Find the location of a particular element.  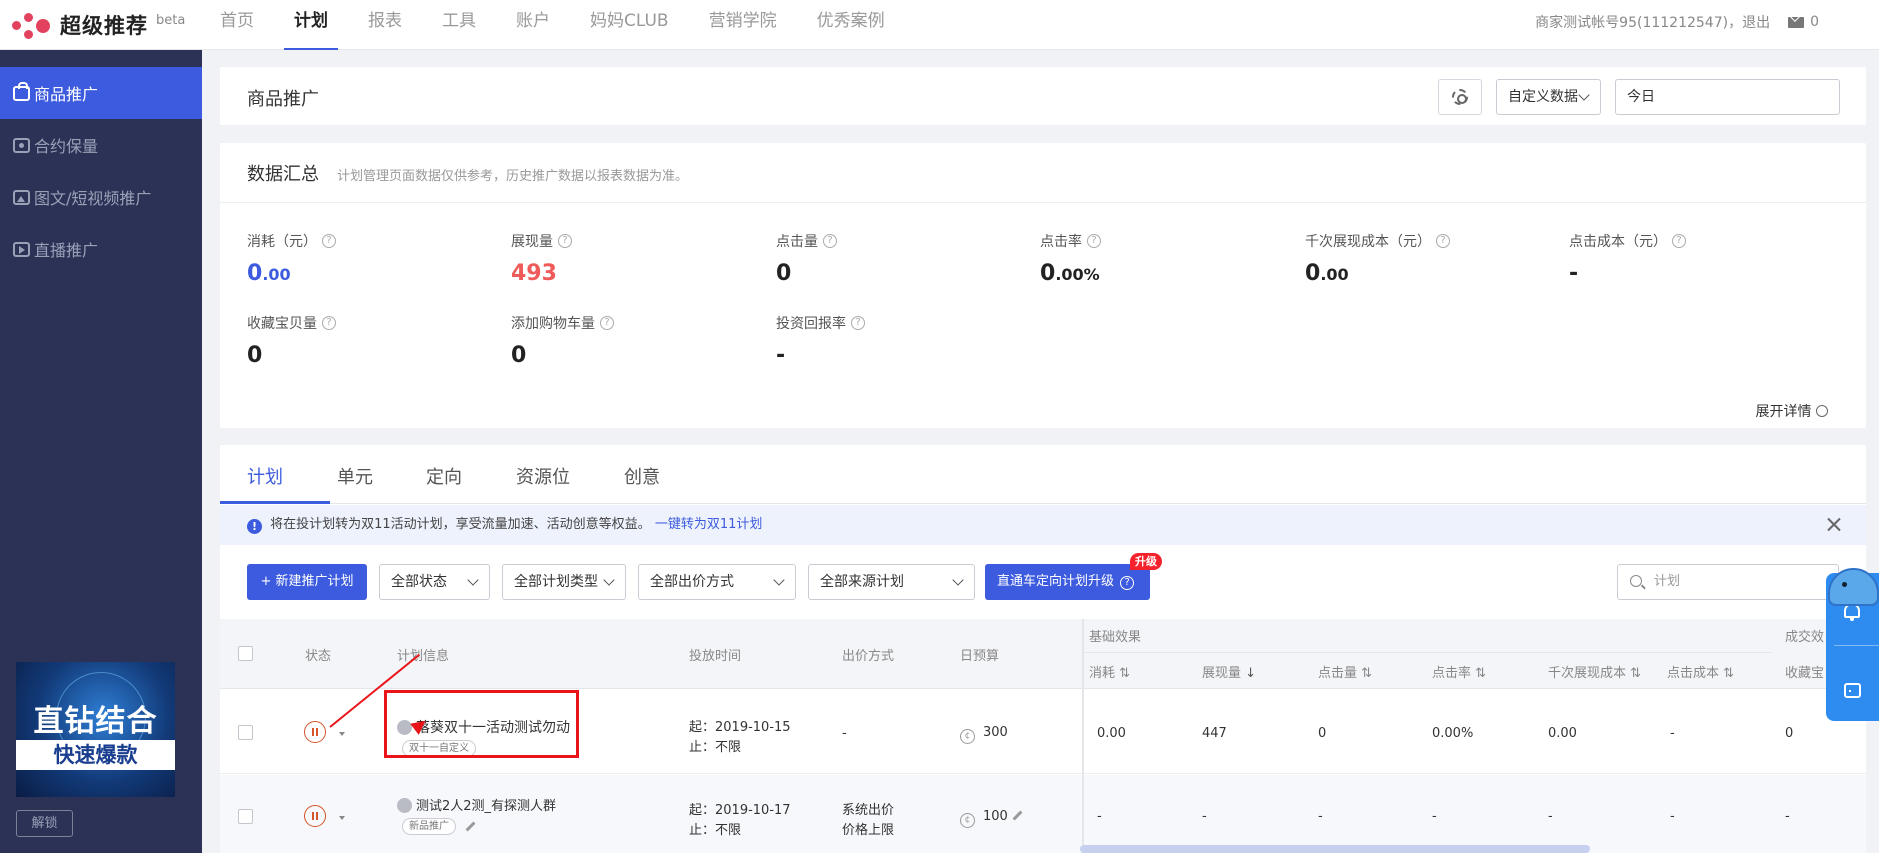

sort-icon: ⇅ is located at coordinates (1367, 673).